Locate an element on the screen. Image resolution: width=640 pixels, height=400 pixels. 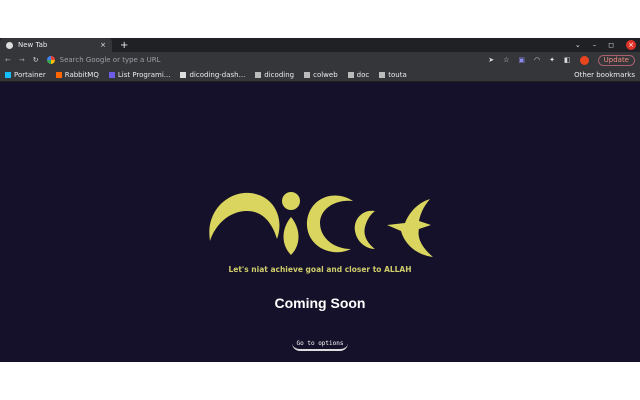
niat-logo is located at coordinates (321, 224).